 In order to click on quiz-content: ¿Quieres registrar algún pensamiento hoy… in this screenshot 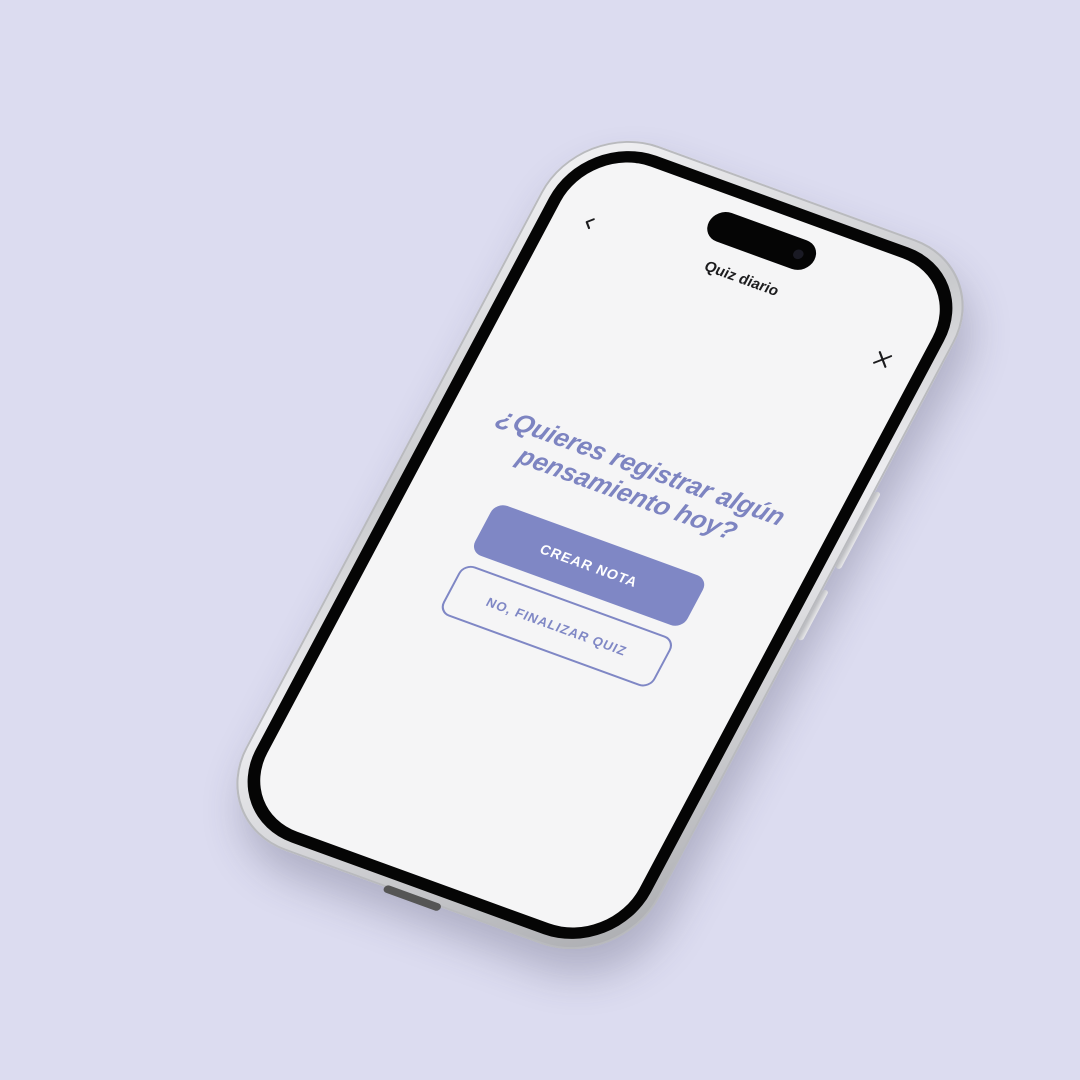, I will do `click(596, 551)`.